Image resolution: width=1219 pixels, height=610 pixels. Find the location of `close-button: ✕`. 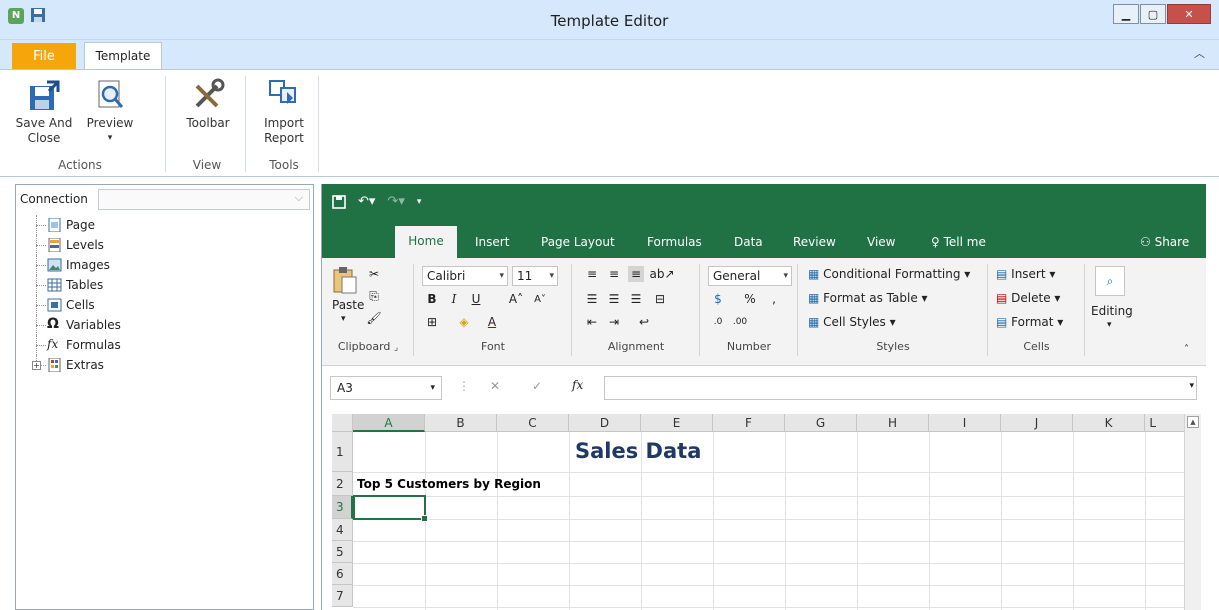

close-button: ✕ is located at coordinates (1189, 14).